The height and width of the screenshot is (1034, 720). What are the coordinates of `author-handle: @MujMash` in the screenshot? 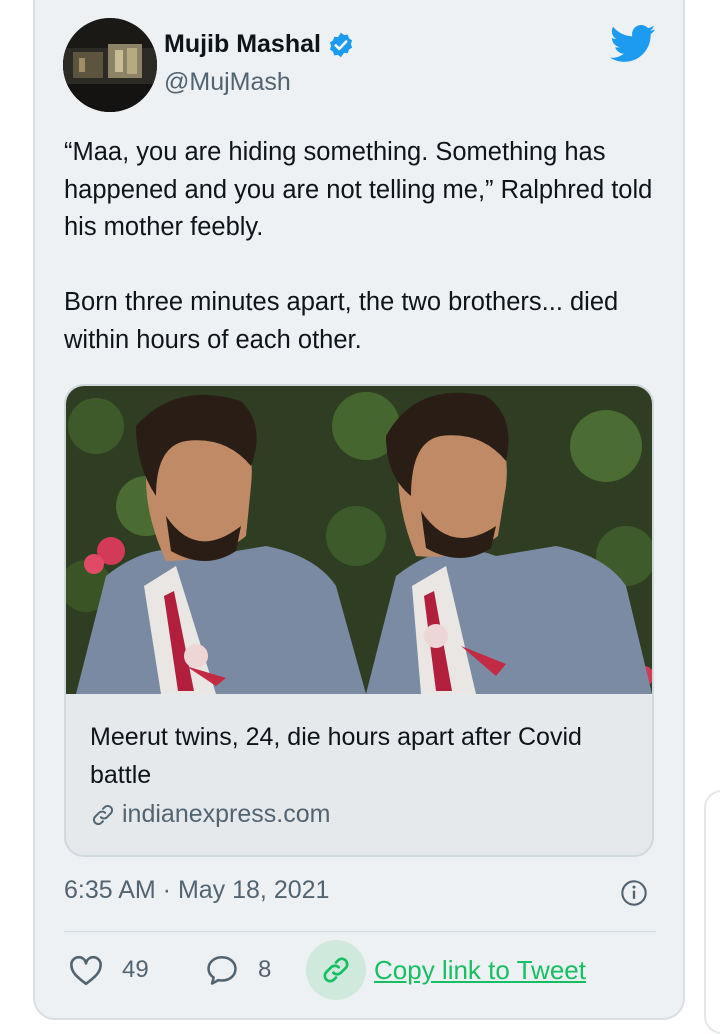 It's located at (227, 82).